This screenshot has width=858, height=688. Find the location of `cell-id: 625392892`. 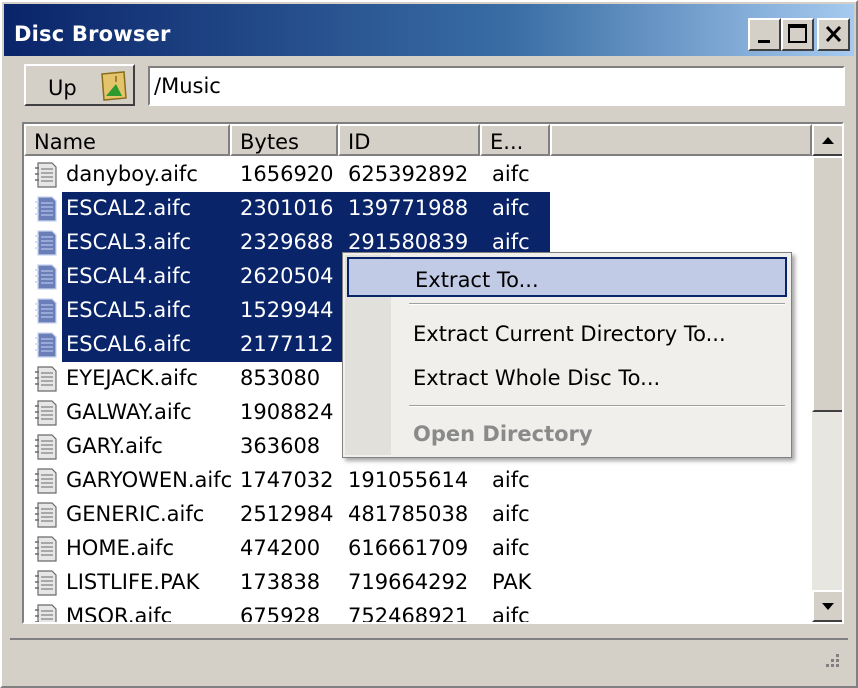

cell-id: 625392892 is located at coordinates (408, 174).